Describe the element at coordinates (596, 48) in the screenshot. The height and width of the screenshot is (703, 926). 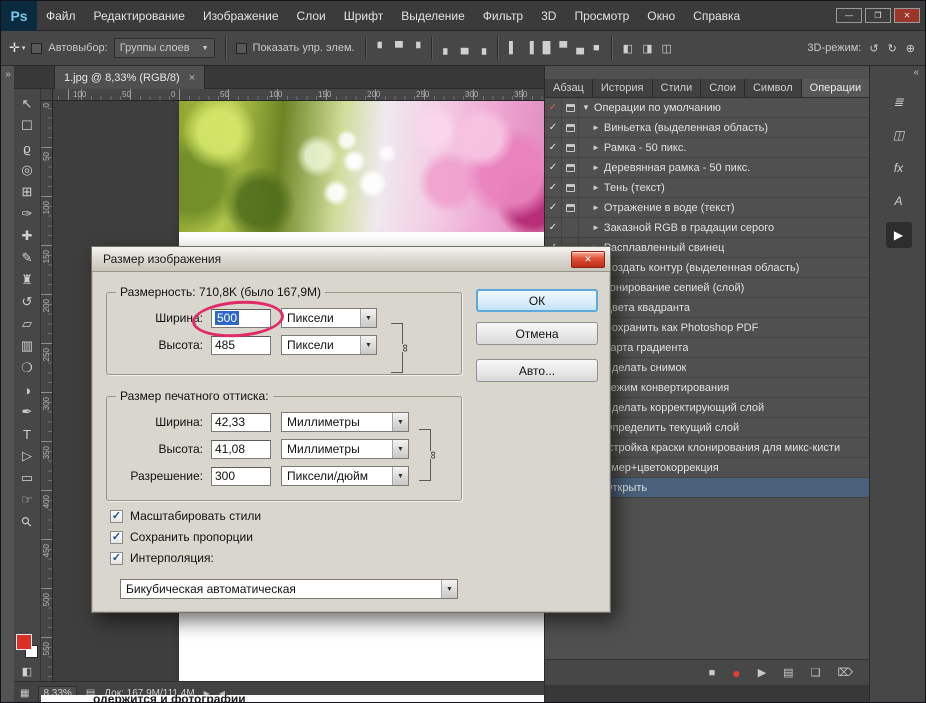
I see `distribute-icons: ■` at that location.